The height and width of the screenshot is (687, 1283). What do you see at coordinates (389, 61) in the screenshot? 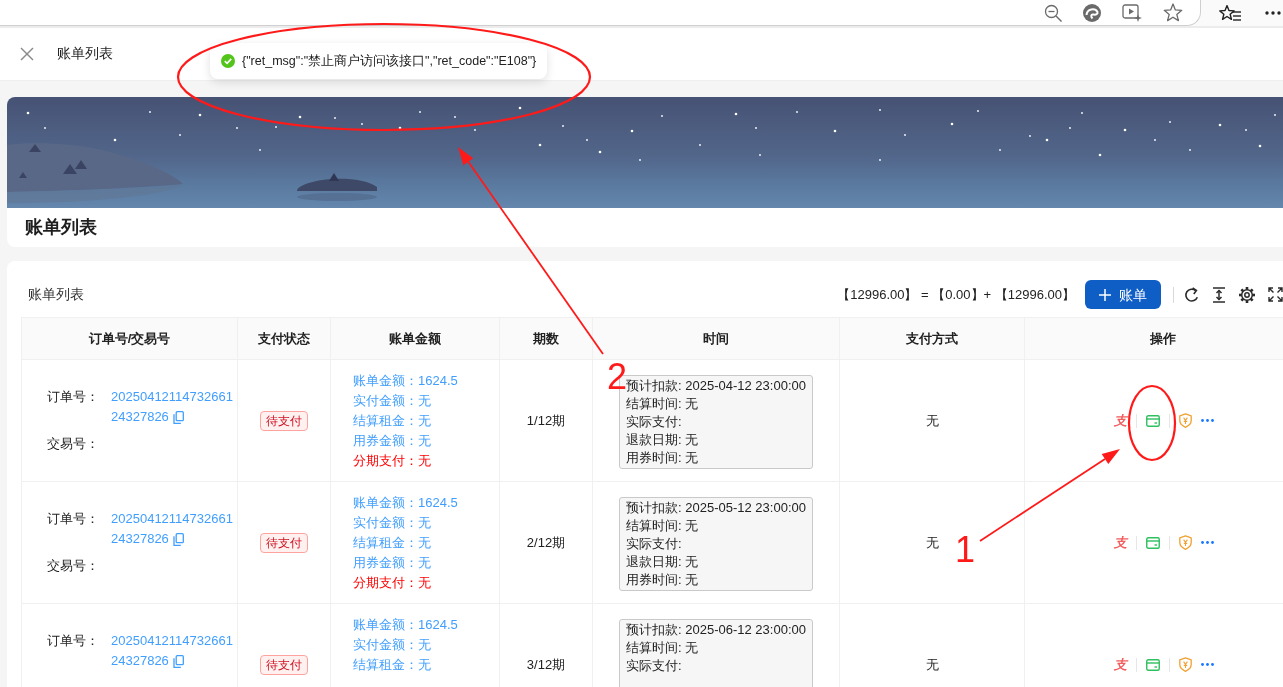
I see `toast-text: {"ret_msg":"禁止商户访问该接口","ret_code":"E108"}` at bounding box center [389, 61].